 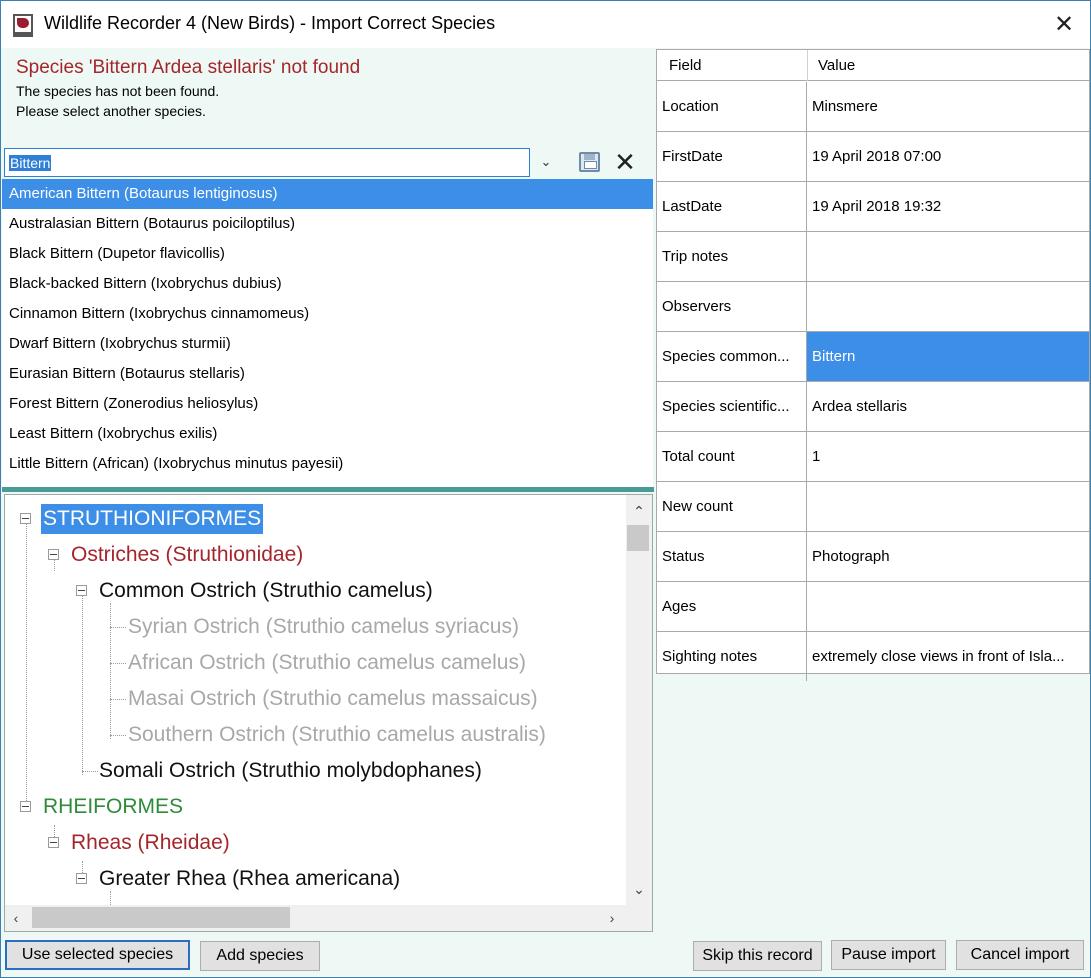 What do you see at coordinates (948, 156) in the screenshot?
I see `value-cell: 19 April 2018 07:00` at bounding box center [948, 156].